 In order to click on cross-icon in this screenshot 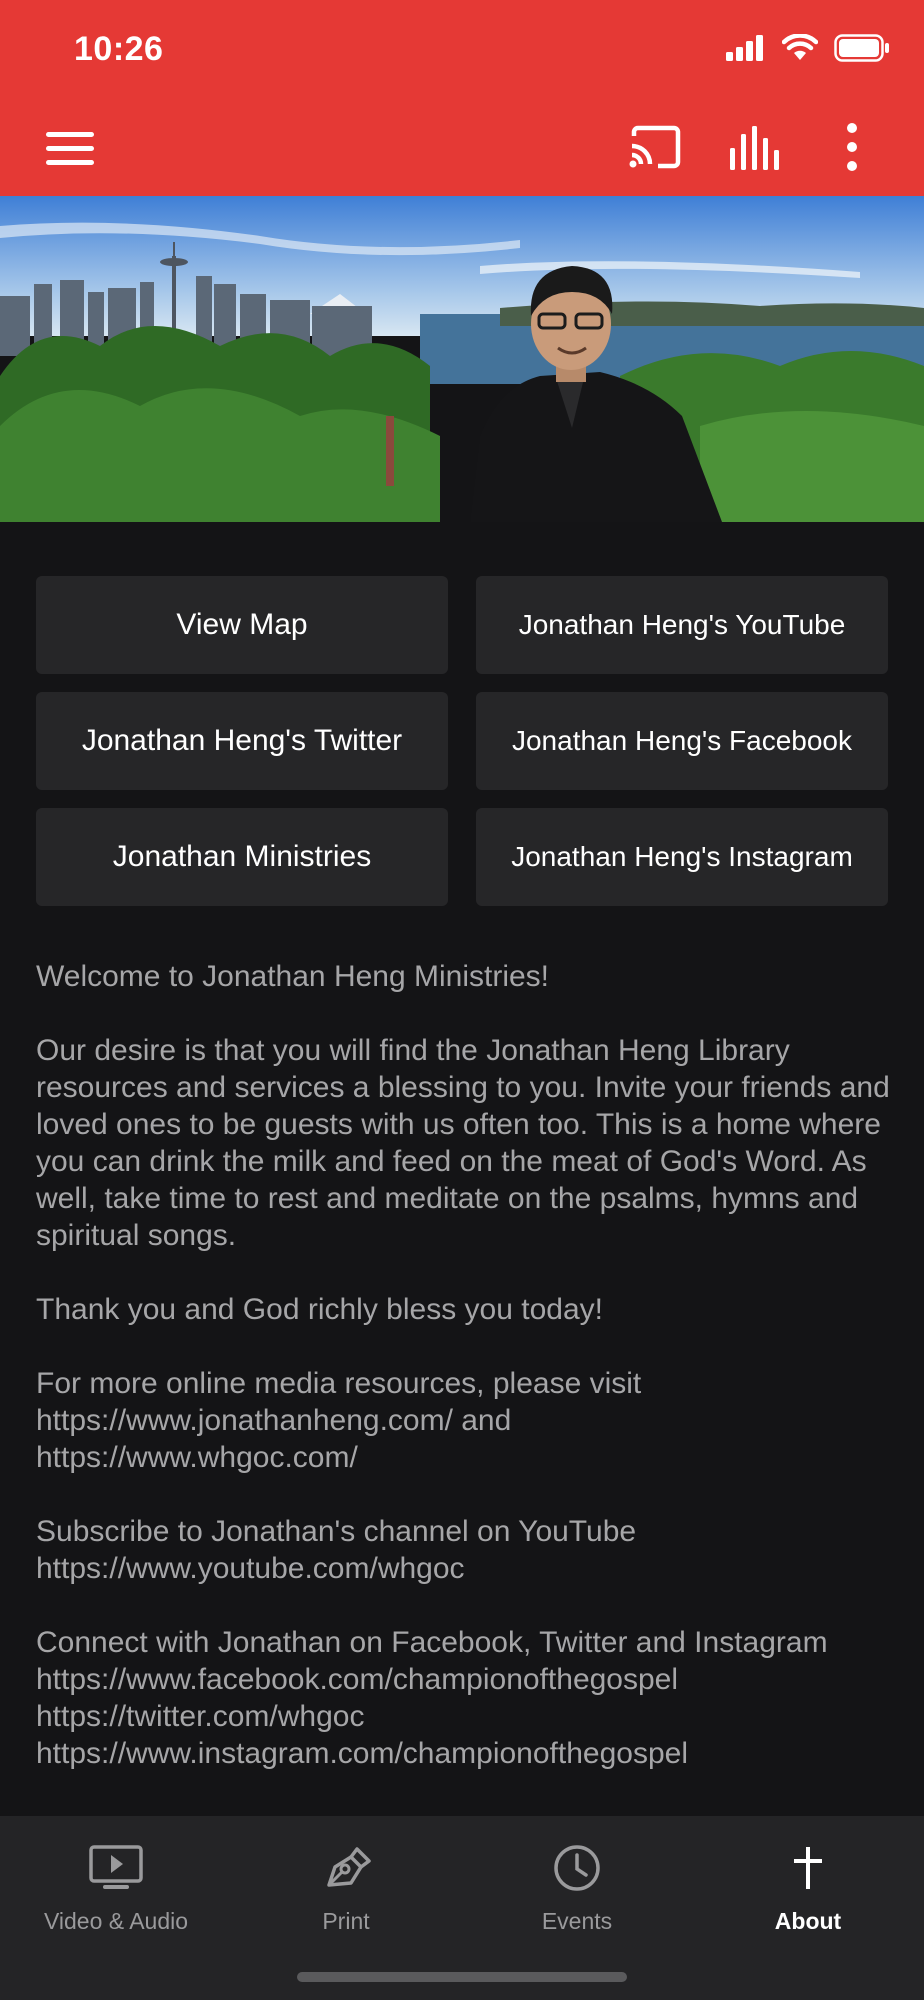, I will do `click(808, 1868)`.